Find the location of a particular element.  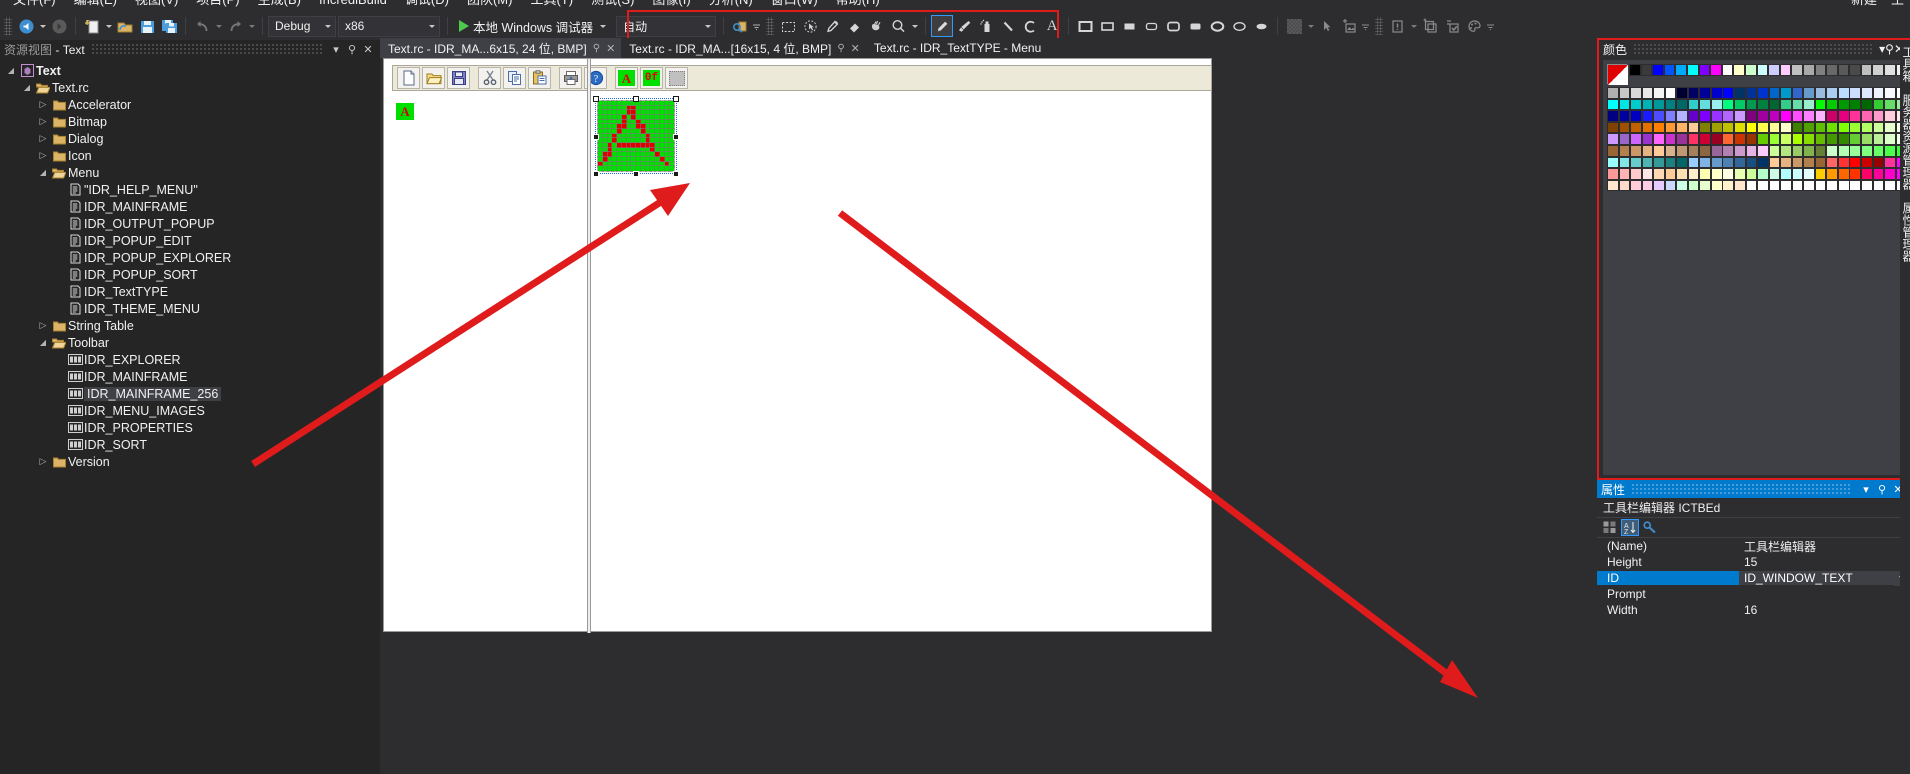

menu-item-1: 编辑(E) is located at coordinates (95, 6).